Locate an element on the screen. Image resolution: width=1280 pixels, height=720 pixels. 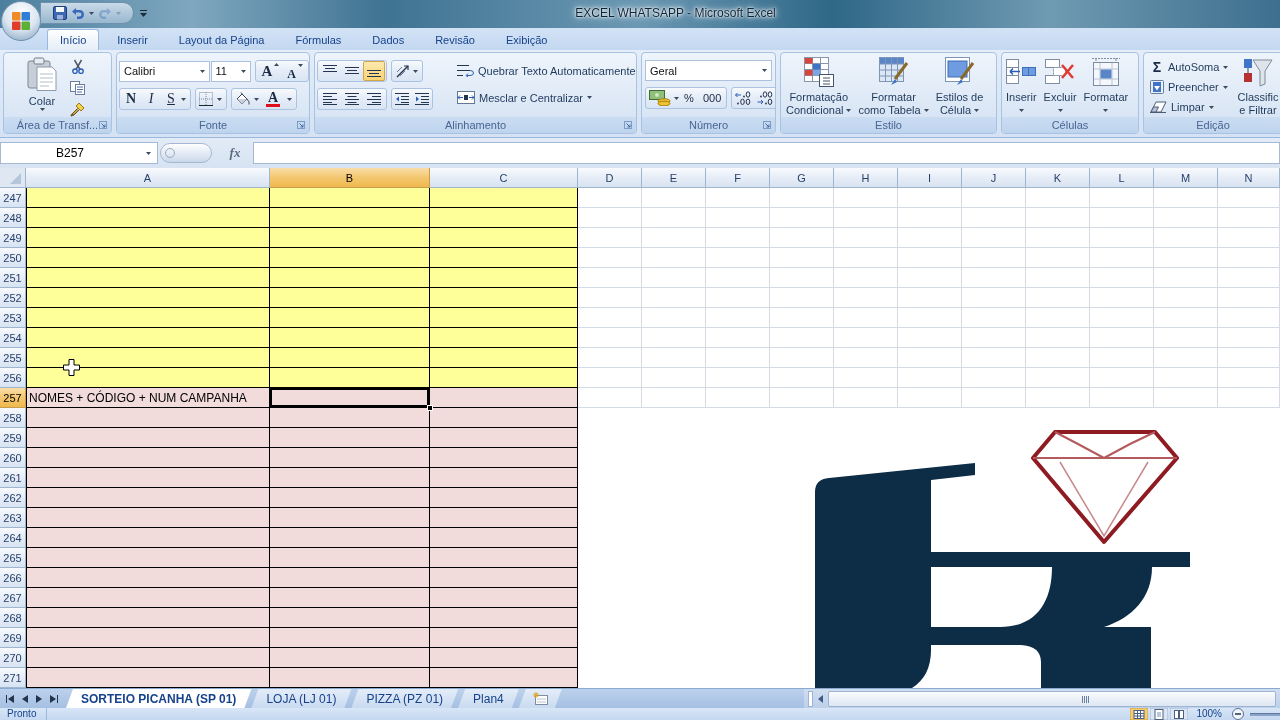
cut-icon is located at coordinates (77, 66).